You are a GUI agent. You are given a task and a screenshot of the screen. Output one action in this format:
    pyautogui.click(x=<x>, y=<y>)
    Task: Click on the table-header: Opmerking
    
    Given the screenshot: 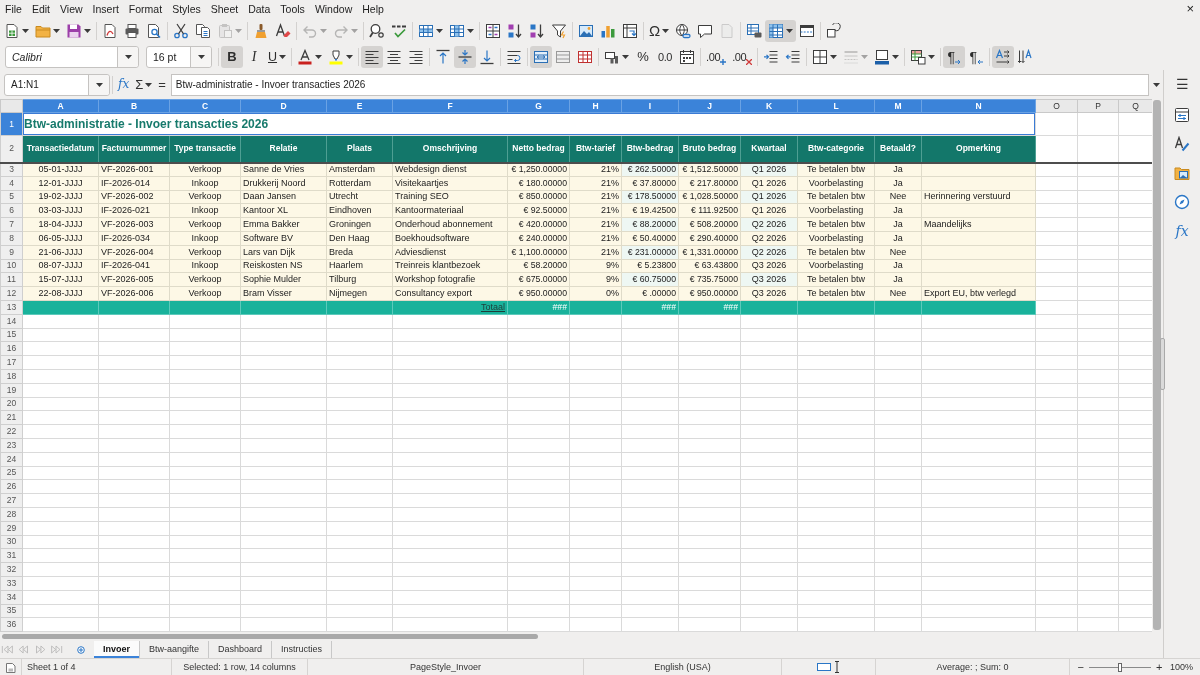 What is the action you would take?
    pyautogui.click(x=978, y=149)
    